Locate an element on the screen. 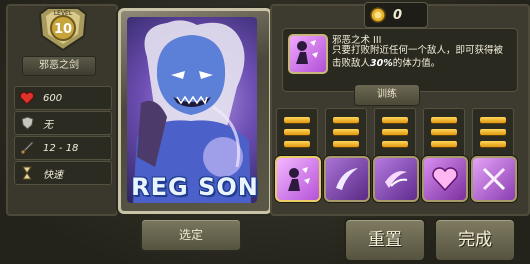 This screenshot has width=530, height=264. slash-icon is located at coordinates (396, 179).